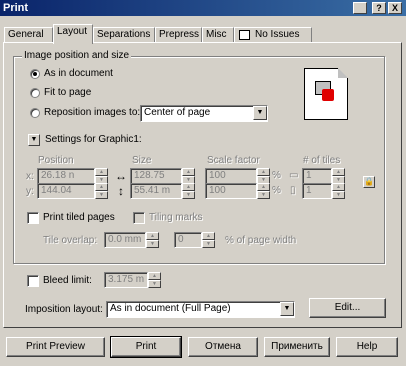  Describe the element at coordinates (121, 176) in the screenshot. I see `width-arrows-icon: ↔` at that location.